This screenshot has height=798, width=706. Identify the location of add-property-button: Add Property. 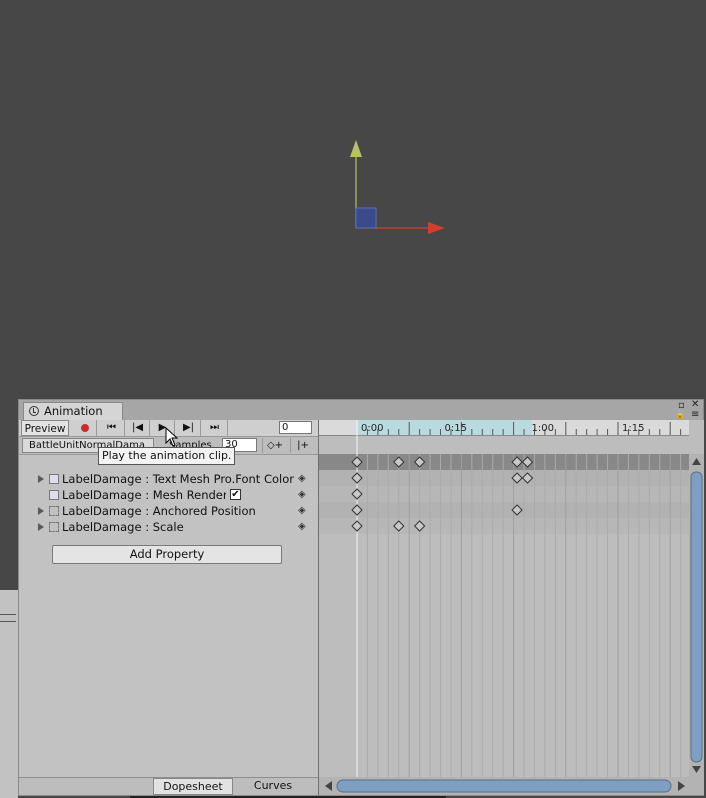
(167, 554).